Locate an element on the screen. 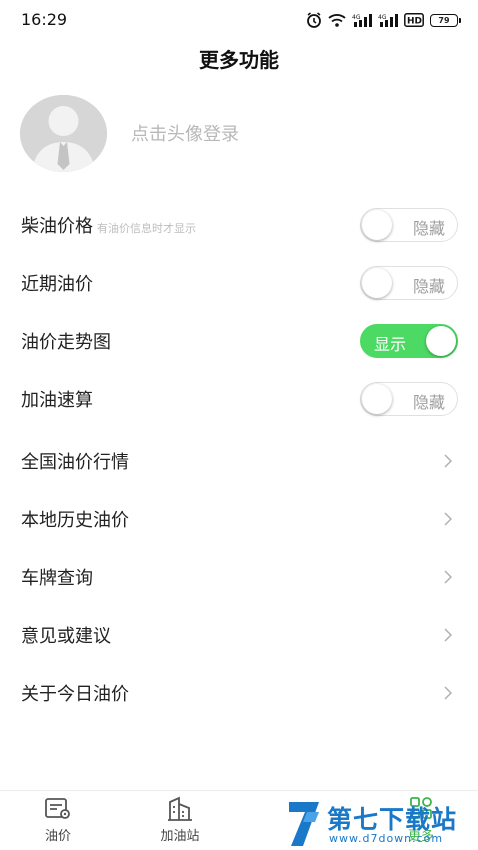 The height and width of the screenshot is (850, 478). svg-text: HD is located at coordinates (414, 22).